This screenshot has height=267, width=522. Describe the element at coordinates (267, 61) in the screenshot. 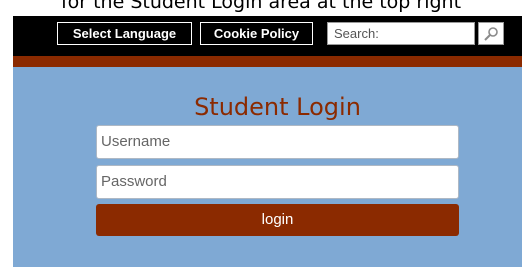

I see `accent-strip` at that location.